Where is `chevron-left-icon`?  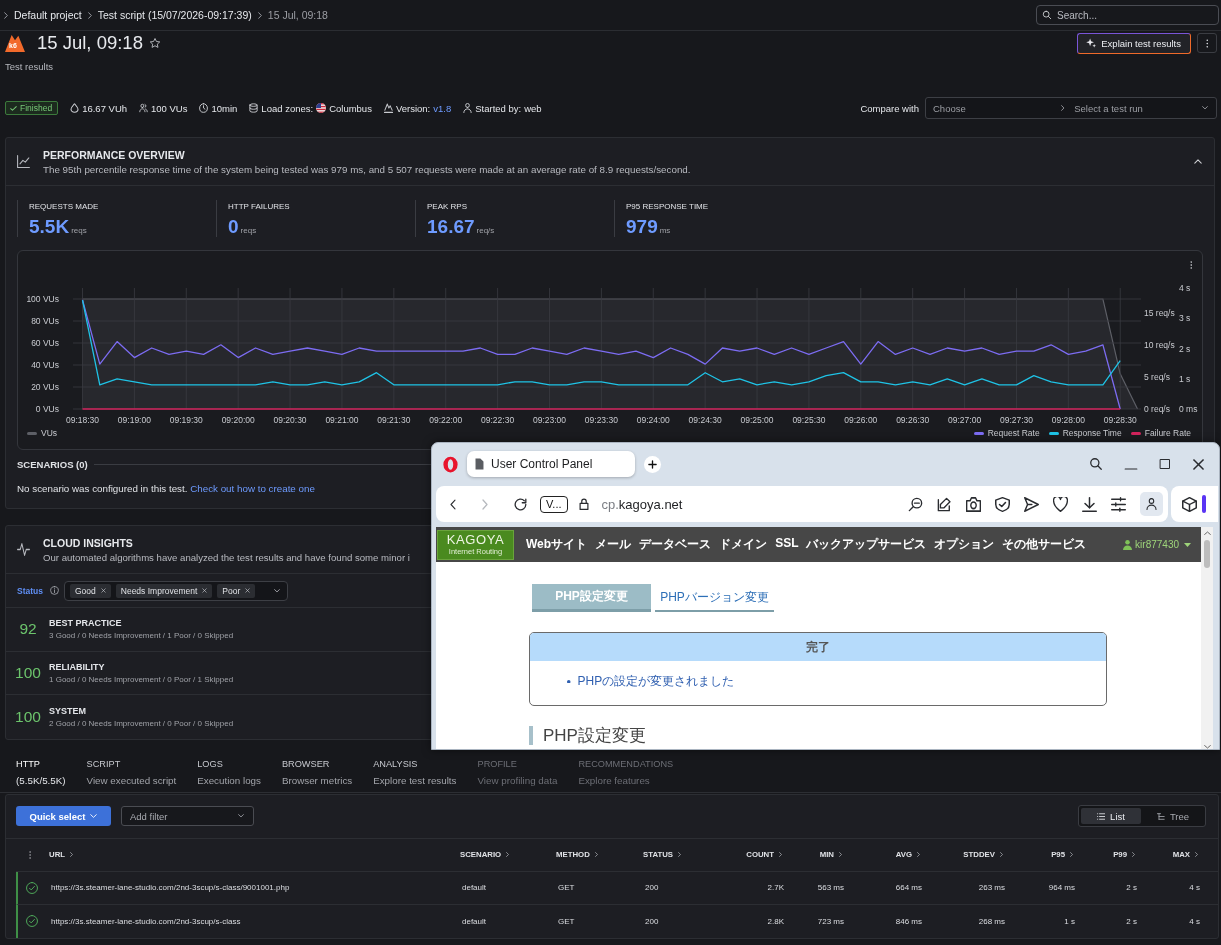 chevron-left-icon is located at coordinates (453, 504).